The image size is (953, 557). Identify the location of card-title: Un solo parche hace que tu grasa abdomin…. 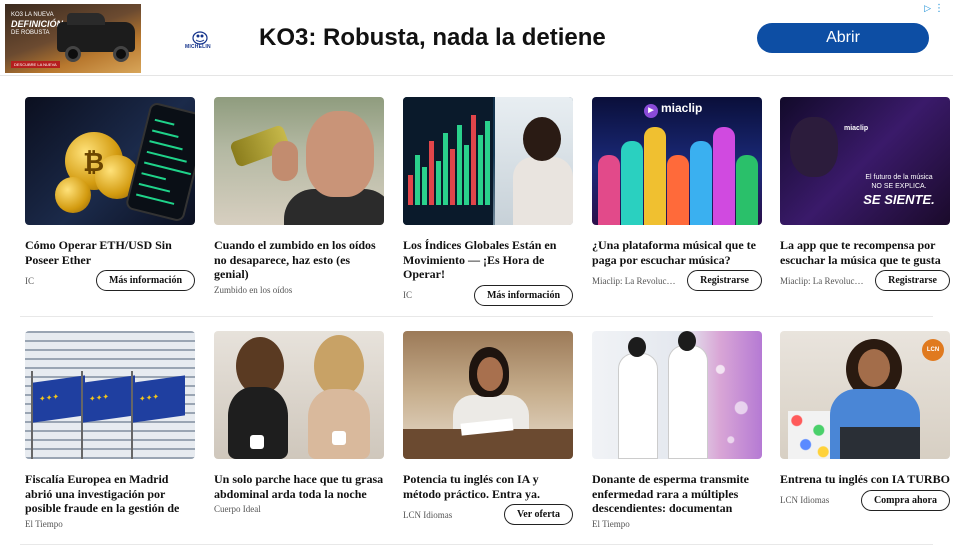
(299, 486).